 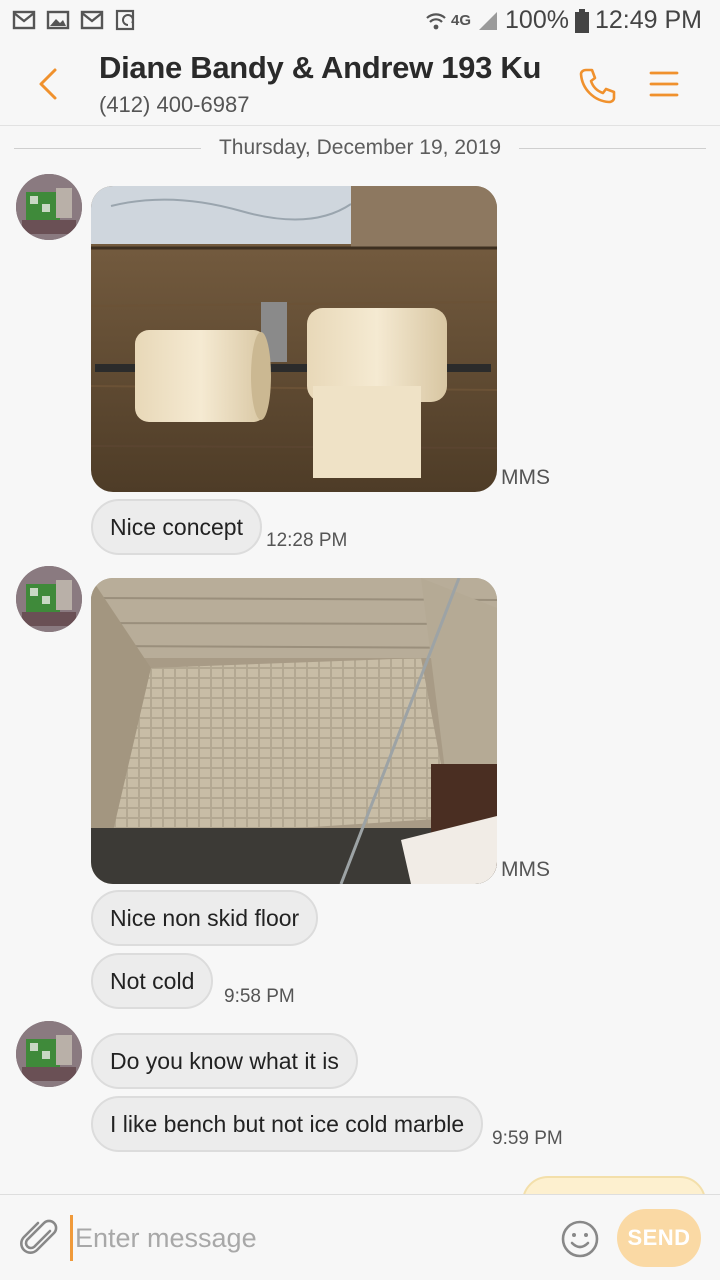 I want to click on date-divider: Thursday, December 19, 2019, so click(x=360, y=148).